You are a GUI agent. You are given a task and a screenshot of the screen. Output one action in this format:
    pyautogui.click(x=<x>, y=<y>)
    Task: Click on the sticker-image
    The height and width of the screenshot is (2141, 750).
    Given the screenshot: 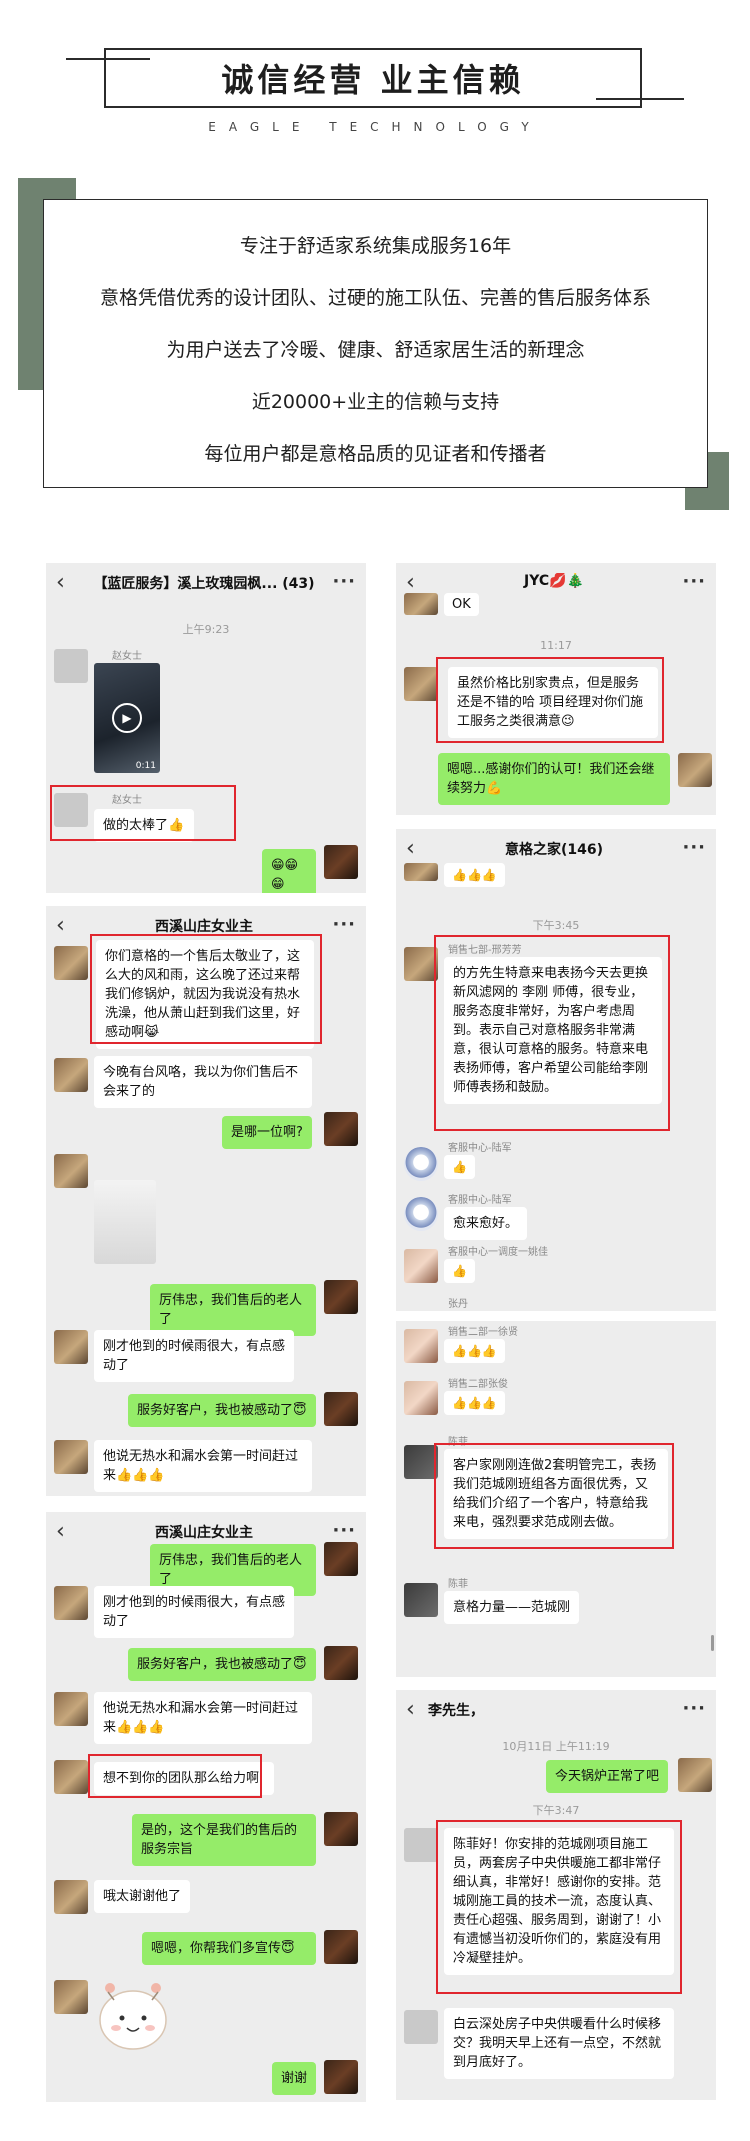 What is the action you would take?
    pyautogui.click(x=133, y=2015)
    